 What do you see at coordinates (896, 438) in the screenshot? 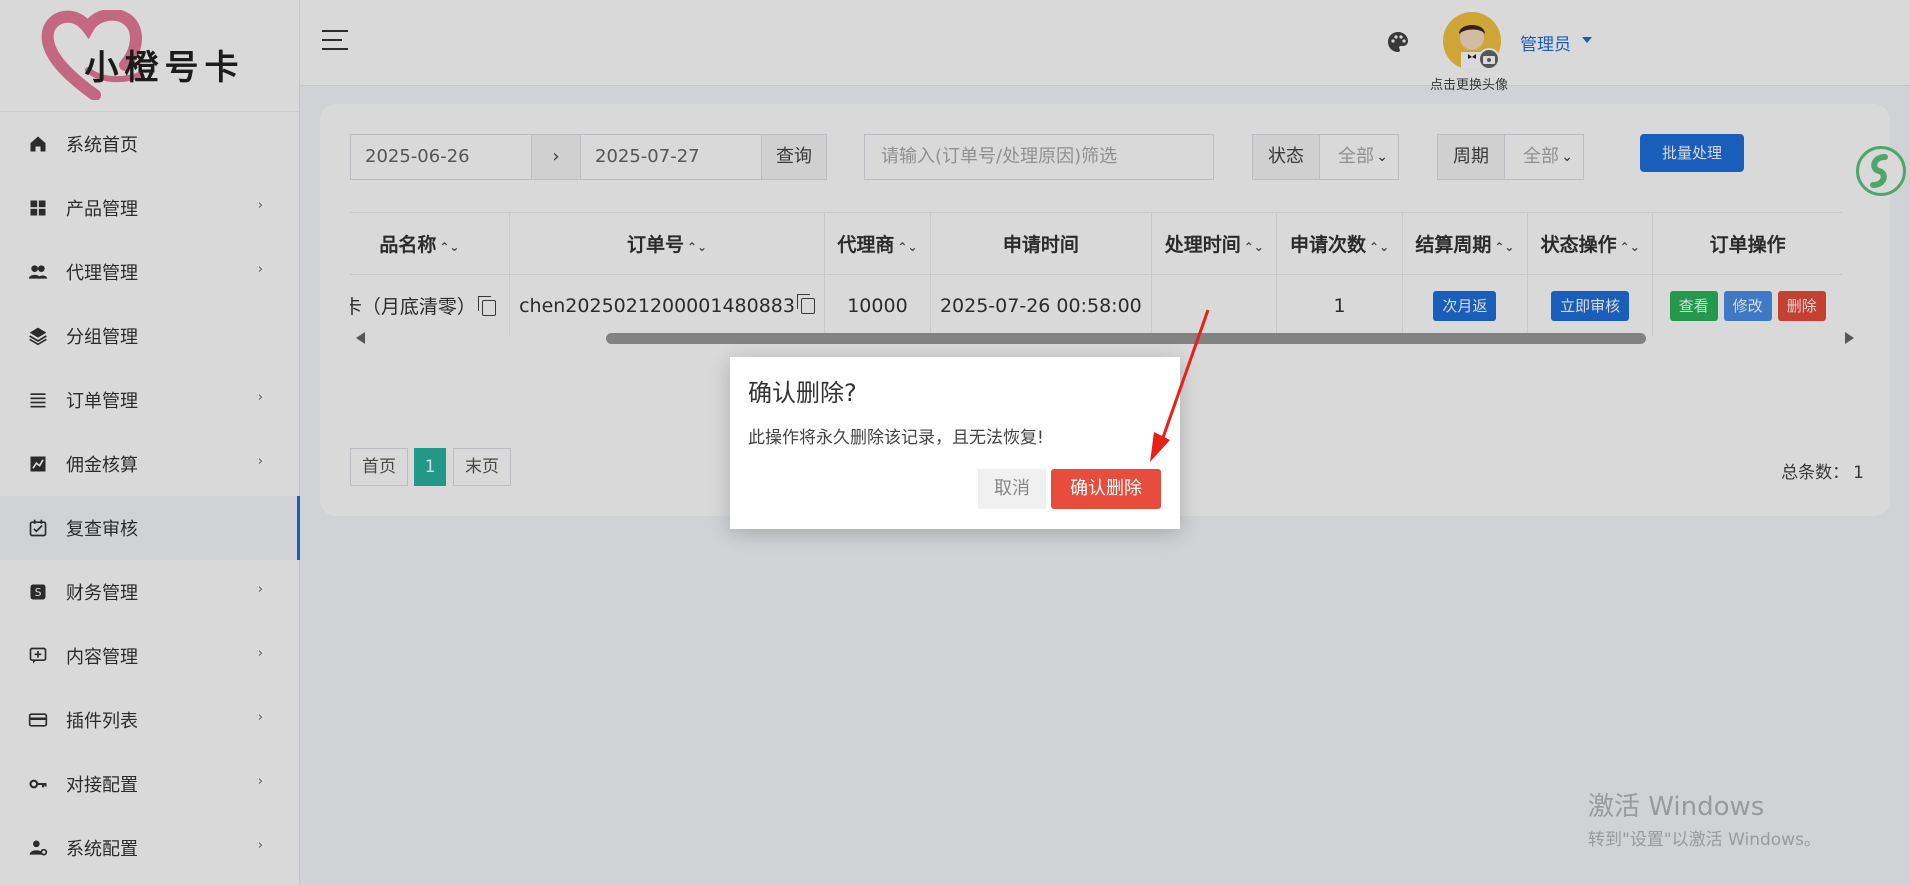
I see `dialog-message: 此操作将永久删除该记录，且无法恢复!` at bounding box center [896, 438].